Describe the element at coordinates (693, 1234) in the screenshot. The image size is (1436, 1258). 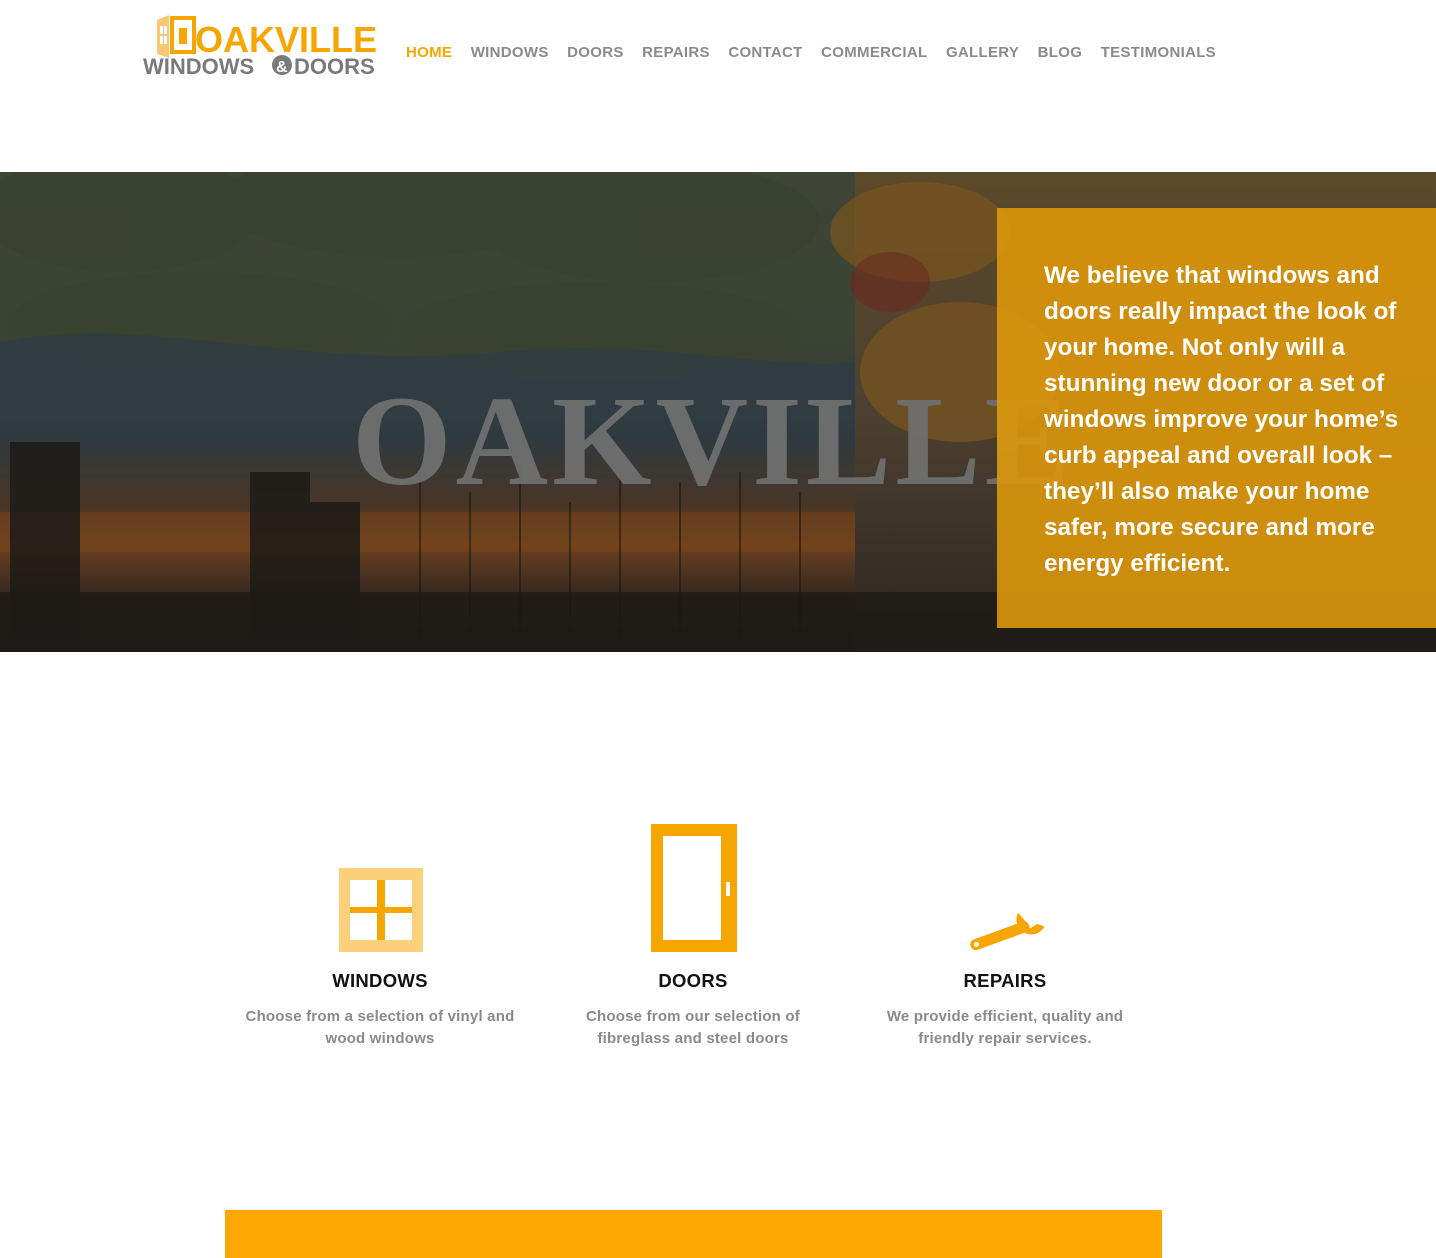
I see `bottom-accent-band` at that location.